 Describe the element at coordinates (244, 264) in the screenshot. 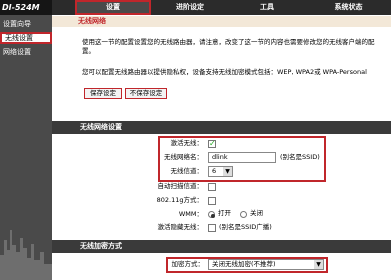

I see `security-mode-value: 关闭无线加密(不推荐)` at that location.